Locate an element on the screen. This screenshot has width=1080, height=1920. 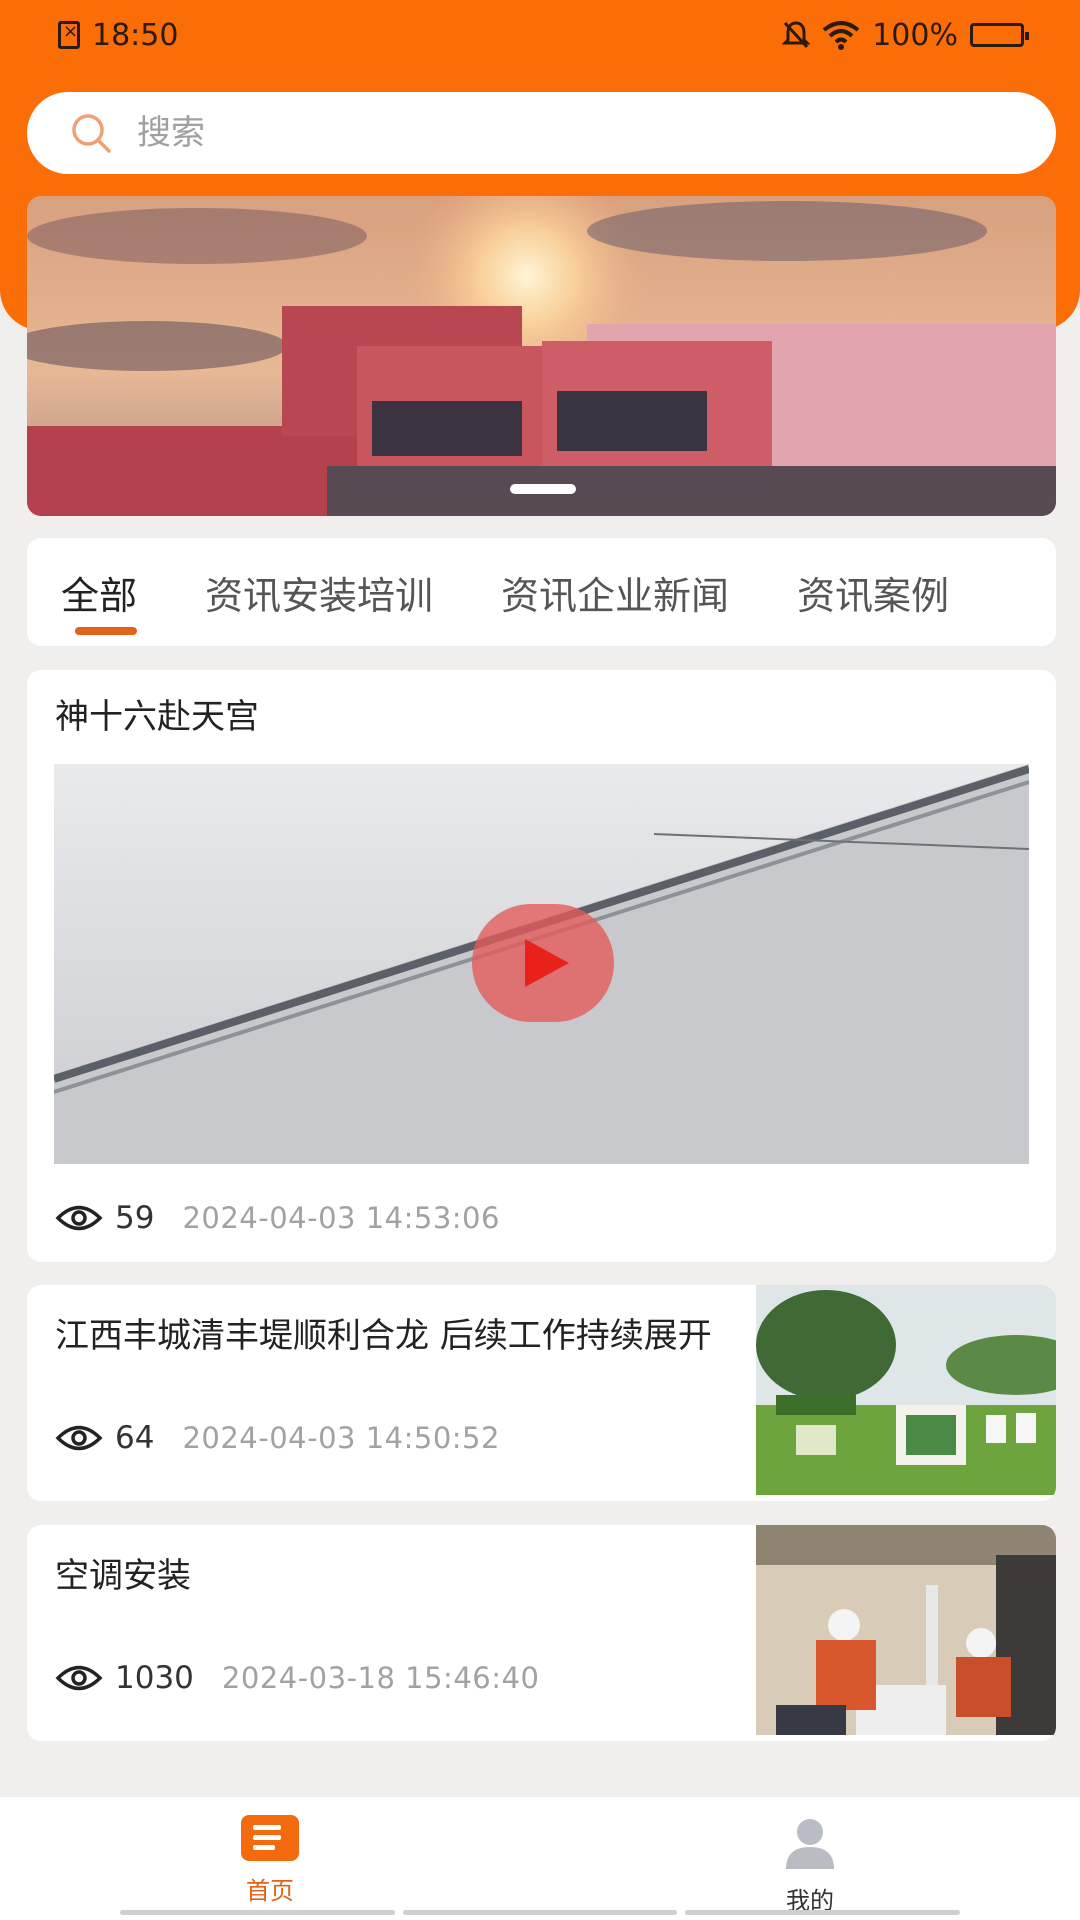
article-card: 空调安装 1030 2024-03-18 15:46:40 is located at coordinates (541, 1633).